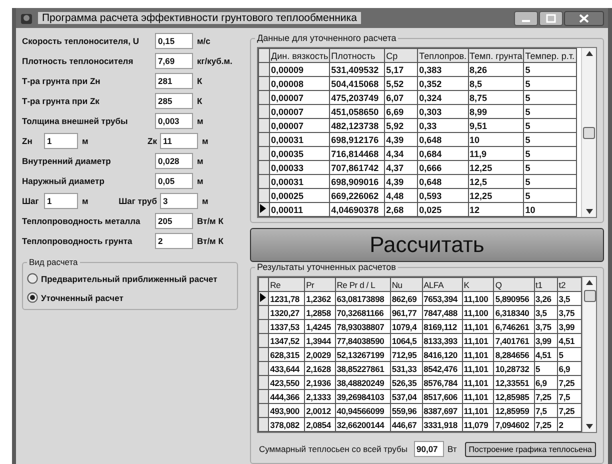  Describe the element at coordinates (401, 55) in the screenshot. I see `column-header: Cp` at that location.